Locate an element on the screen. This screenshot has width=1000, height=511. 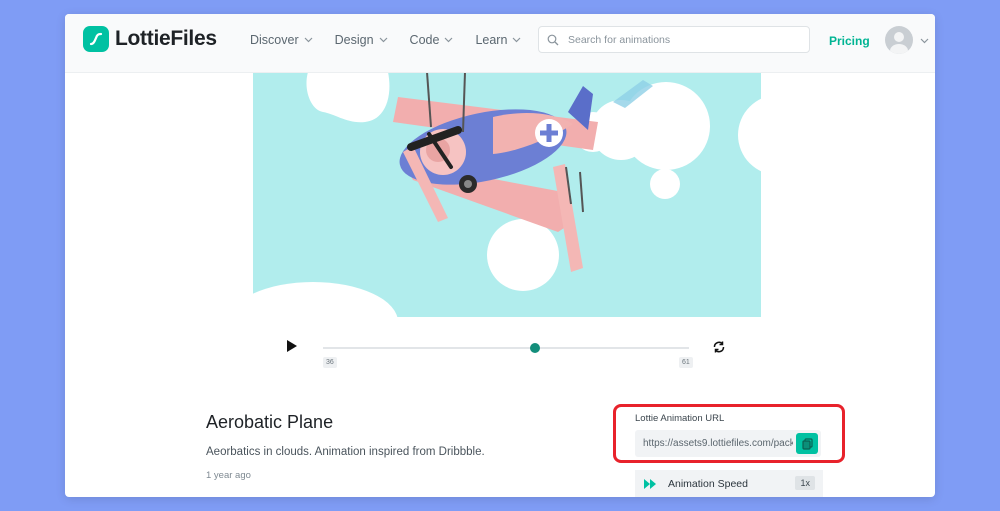
user-avatar is located at coordinates (899, 40).